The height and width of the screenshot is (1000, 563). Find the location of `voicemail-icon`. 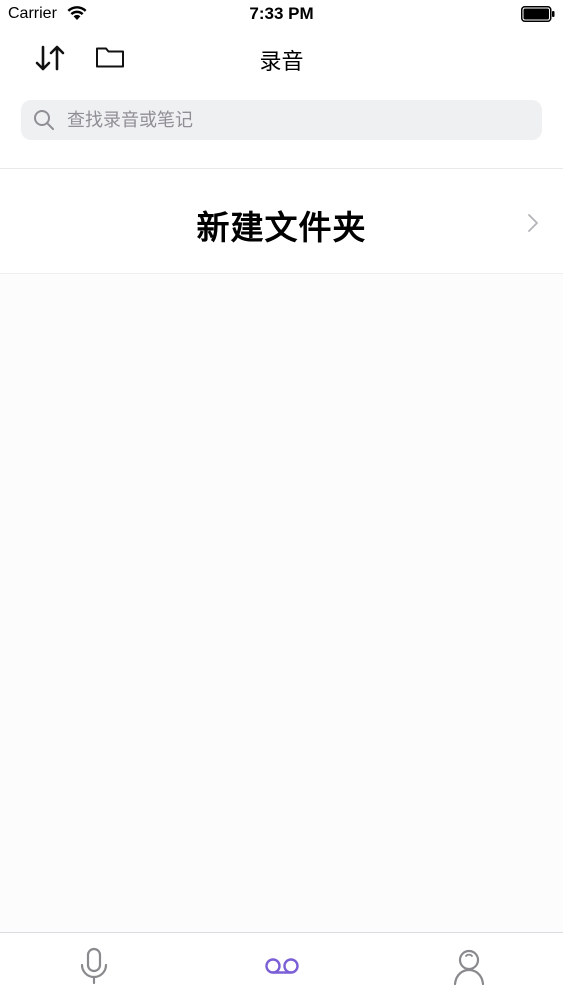

voicemail-icon is located at coordinates (281, 966).